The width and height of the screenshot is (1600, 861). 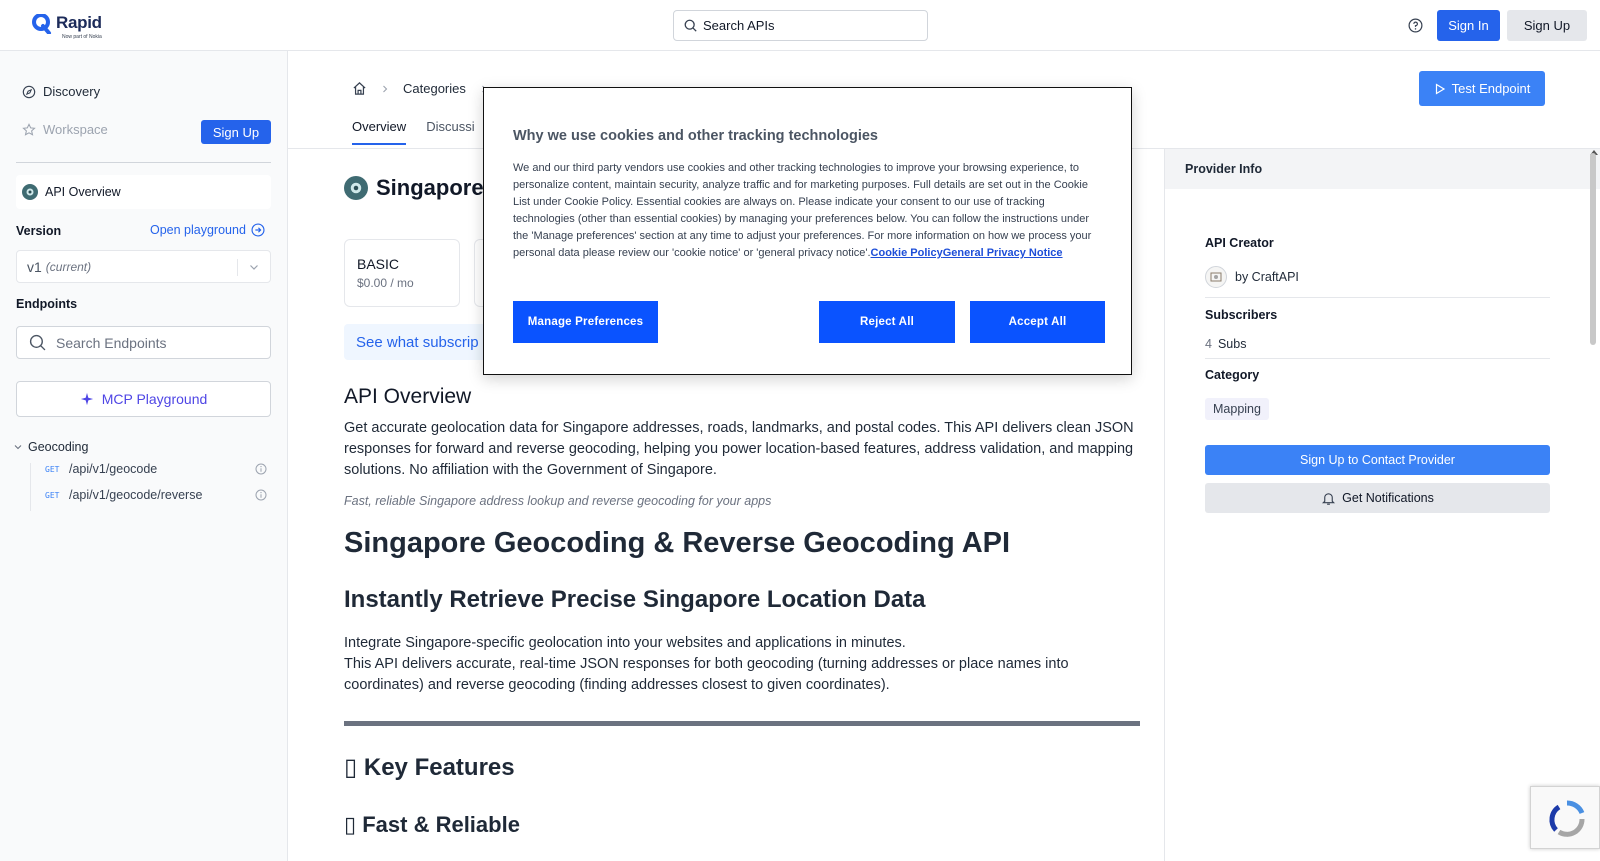 What do you see at coordinates (1225, 344) in the screenshot?
I see `subscribers-count: 4 Subs` at bounding box center [1225, 344].